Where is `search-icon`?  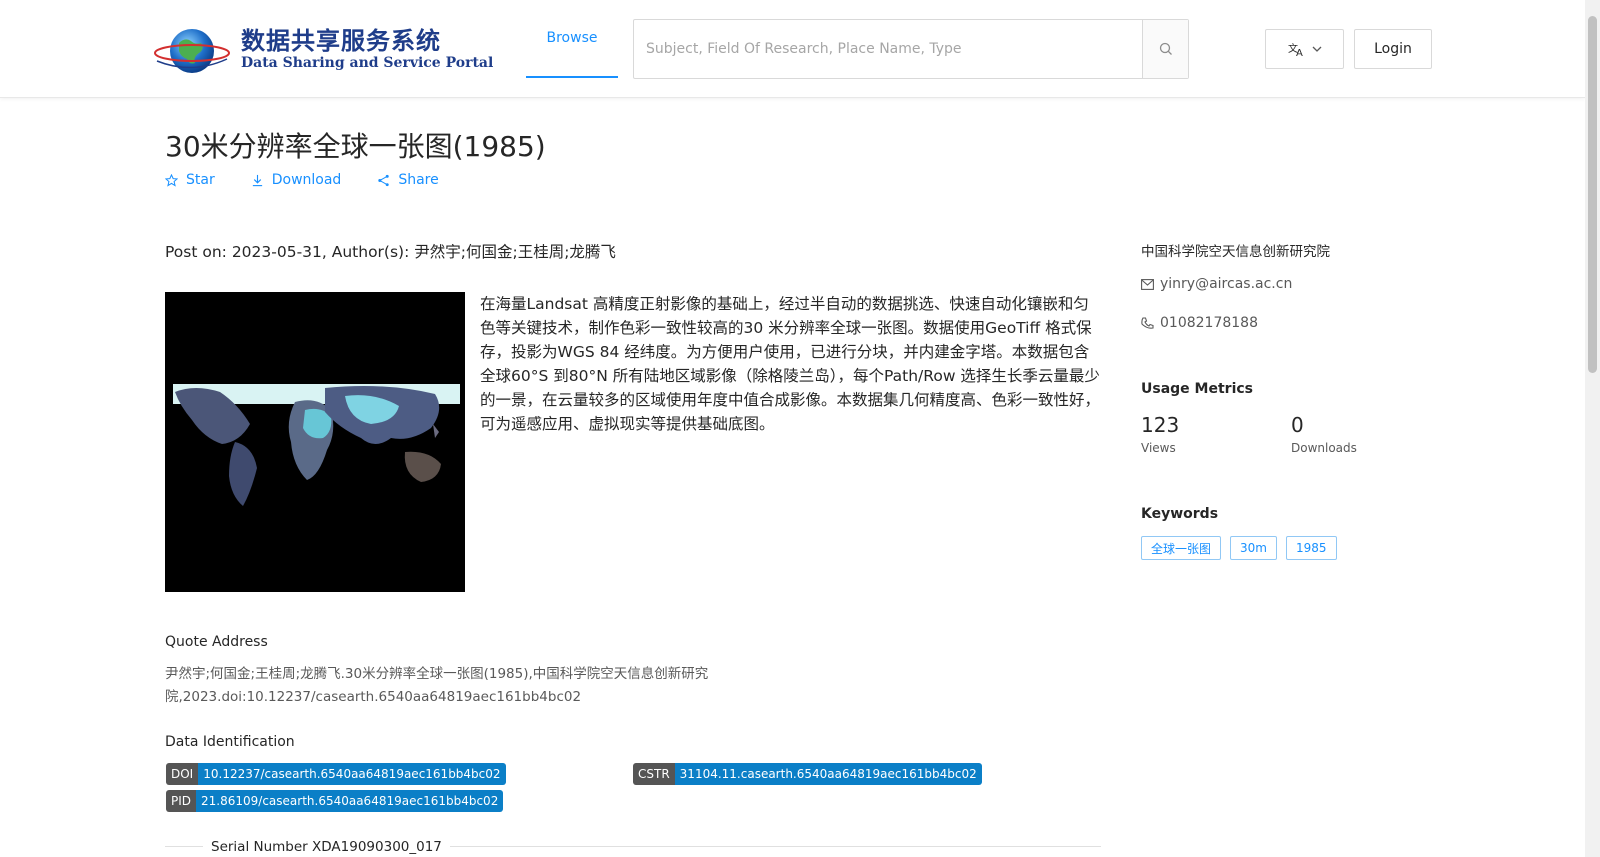
search-icon is located at coordinates (1165, 48).